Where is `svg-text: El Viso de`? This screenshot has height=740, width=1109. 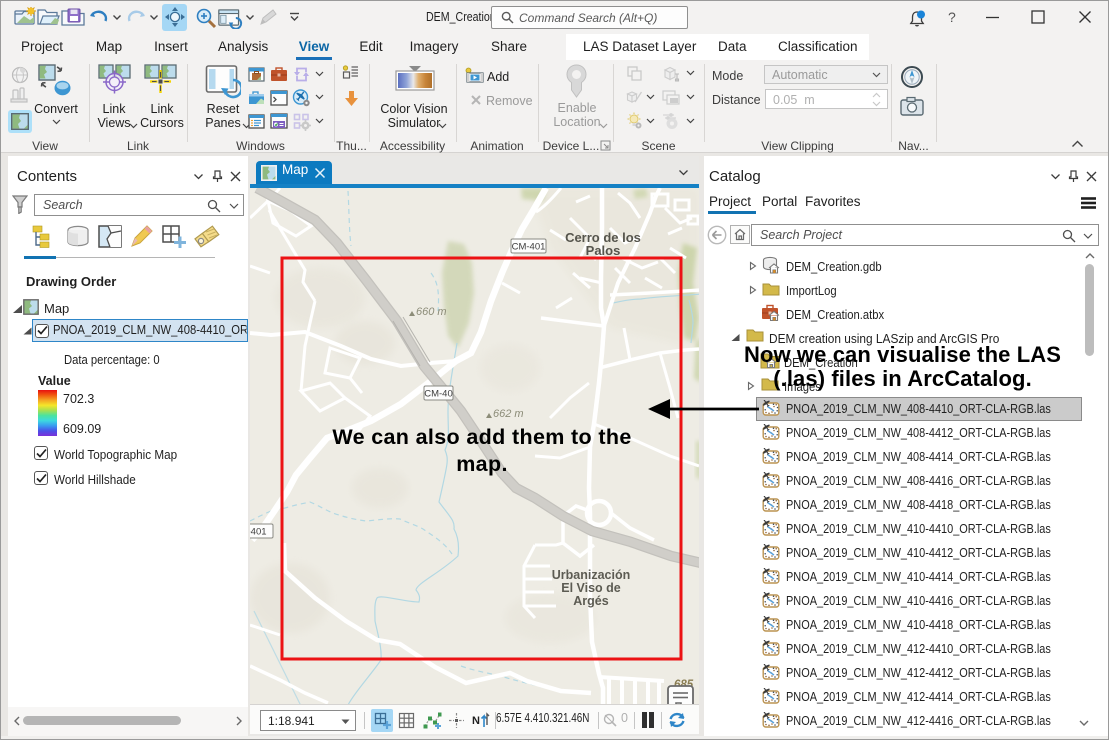 svg-text: El Viso de is located at coordinates (591, 588).